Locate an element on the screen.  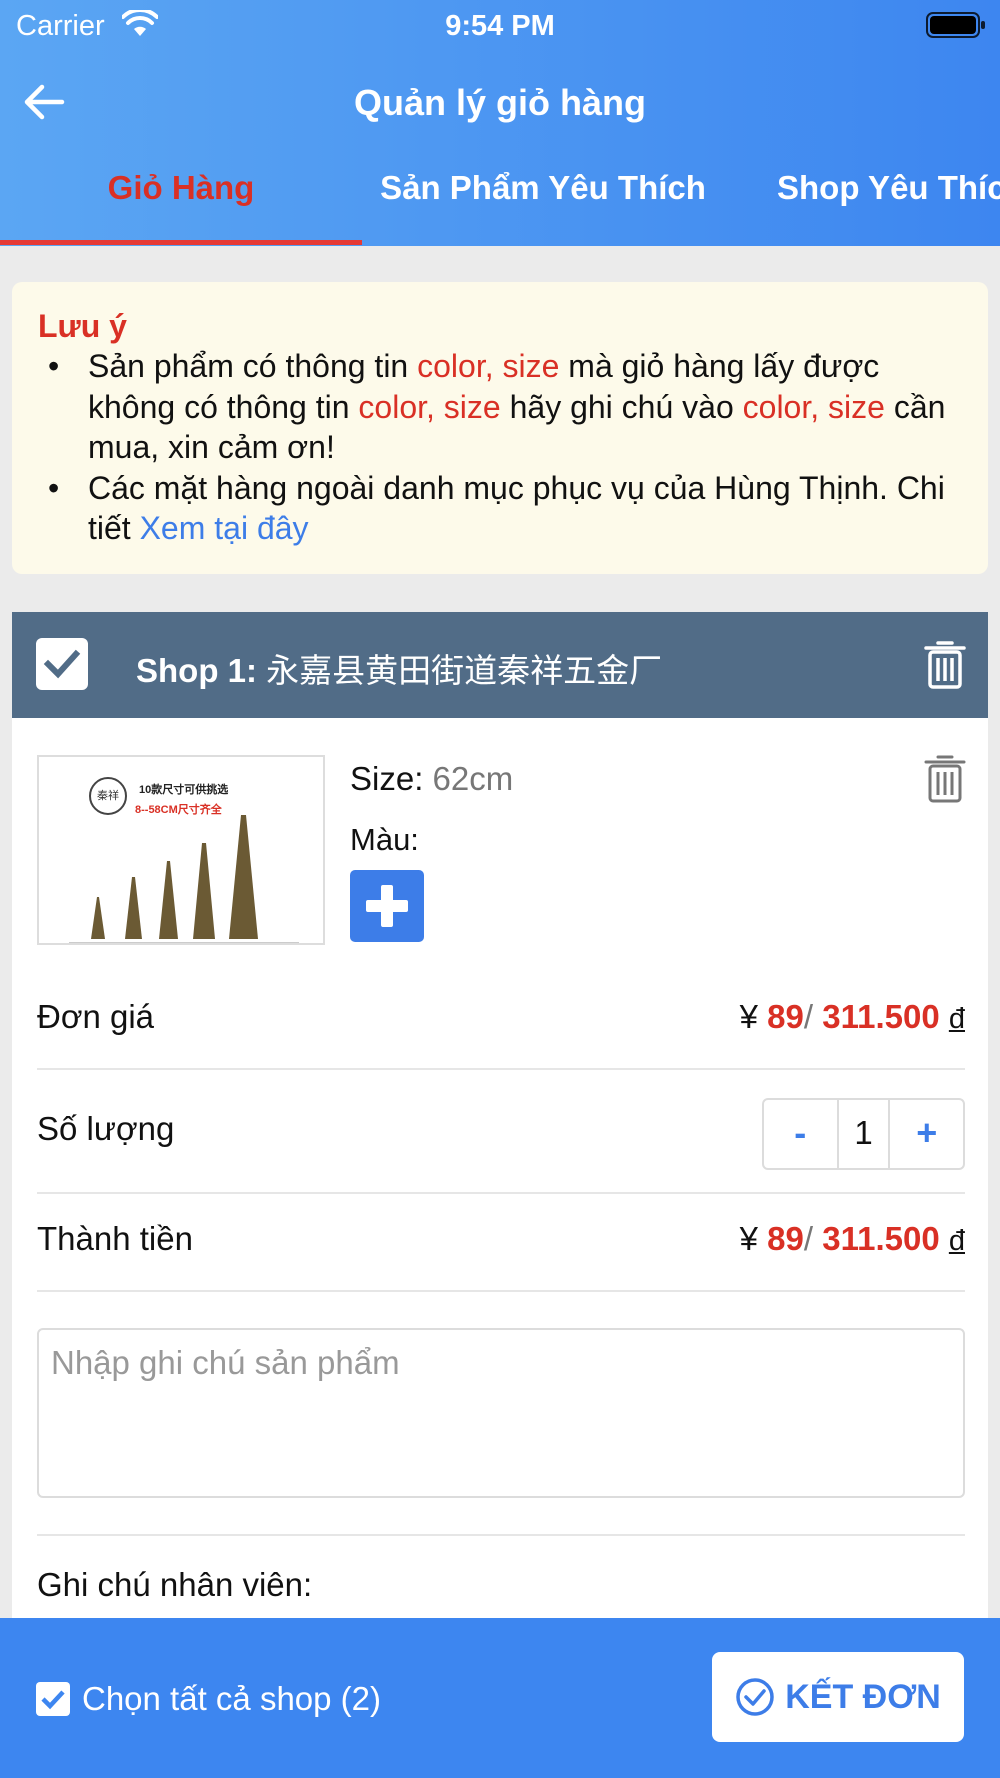
unit-price-row: Đơn giá ¥ 89/ 311.500 đ is located at coordinates (501, 1026).